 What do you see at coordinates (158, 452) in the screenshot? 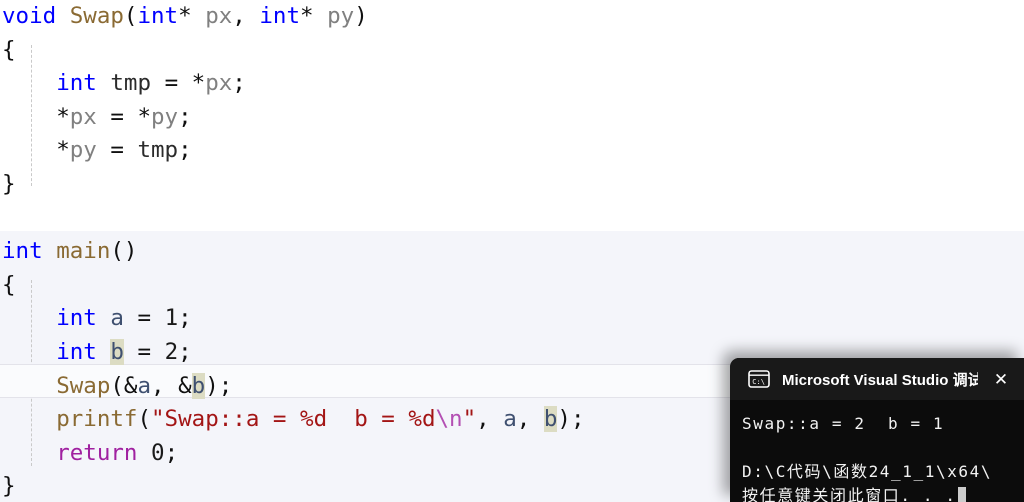
I see `token-number-0: 0` at bounding box center [158, 452].